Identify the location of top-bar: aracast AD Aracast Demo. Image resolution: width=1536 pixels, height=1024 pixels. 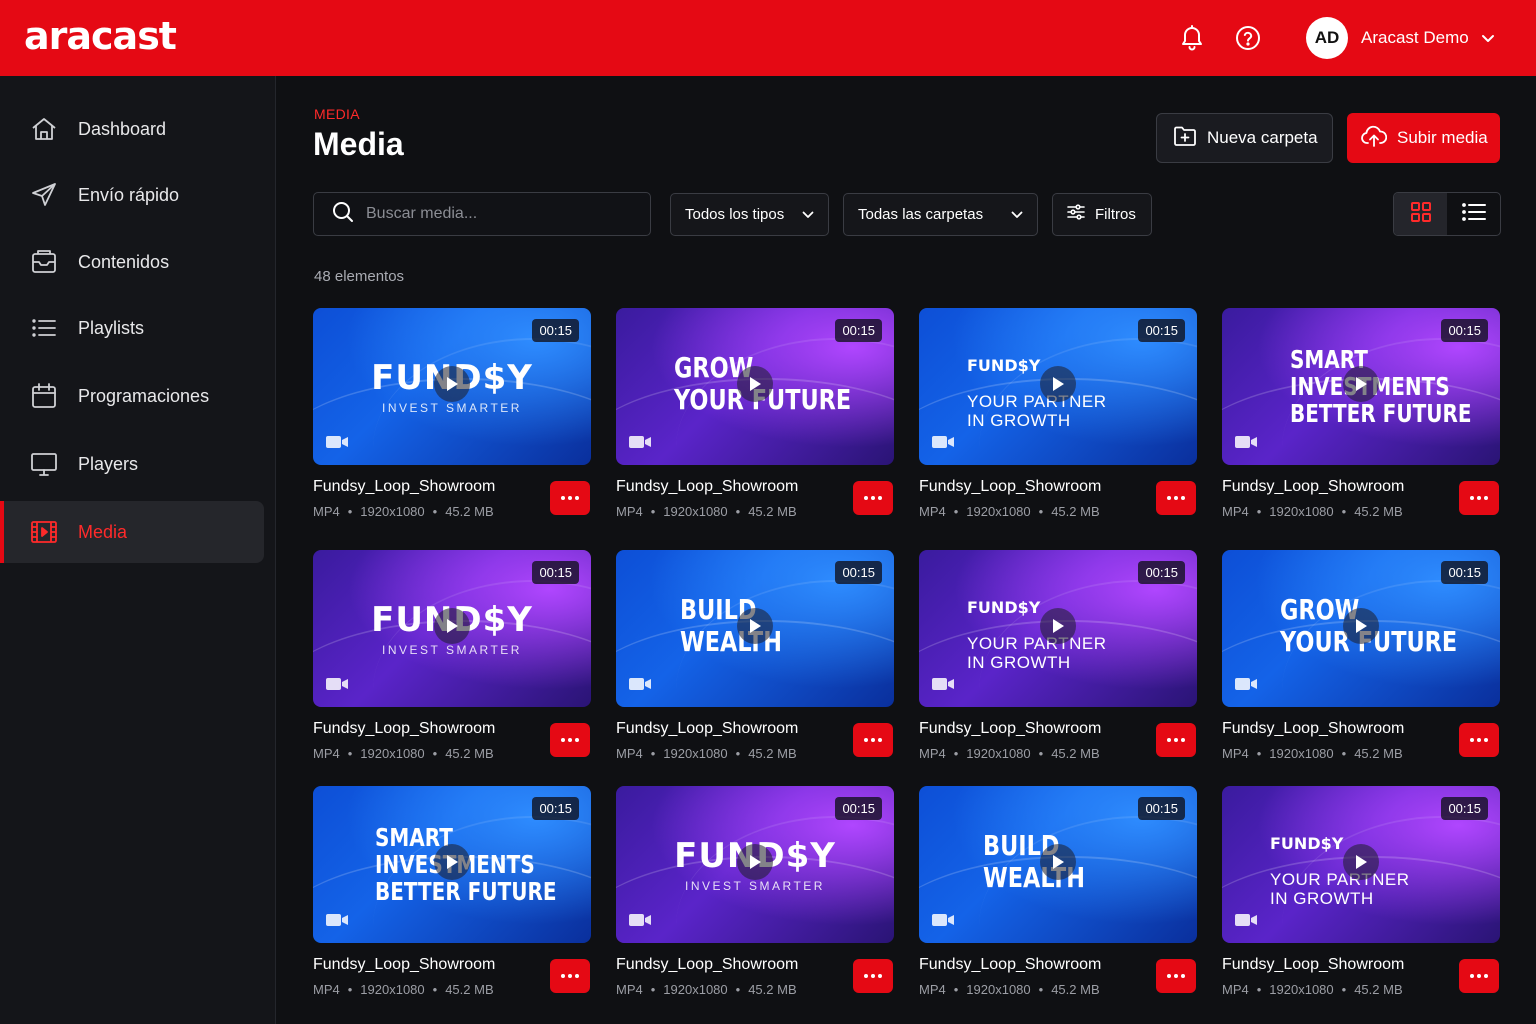
(768, 38).